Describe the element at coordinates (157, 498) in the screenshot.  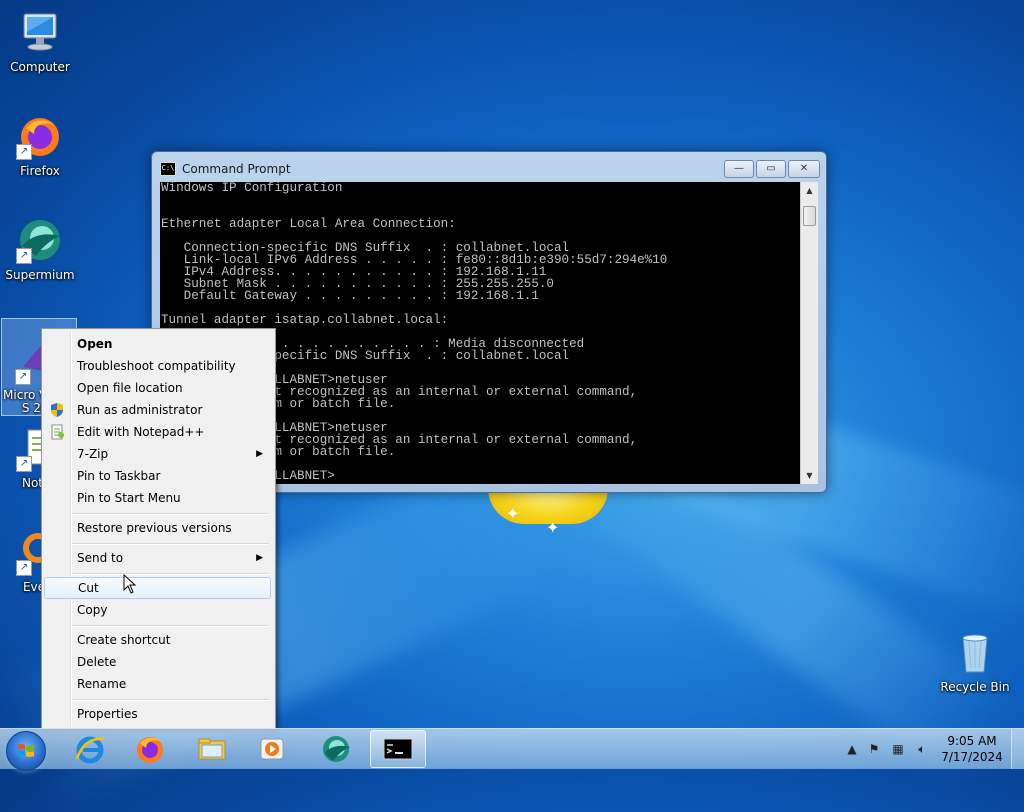
I see `menu-item-pin-to-start-menu: Pin to Start Menu` at that location.